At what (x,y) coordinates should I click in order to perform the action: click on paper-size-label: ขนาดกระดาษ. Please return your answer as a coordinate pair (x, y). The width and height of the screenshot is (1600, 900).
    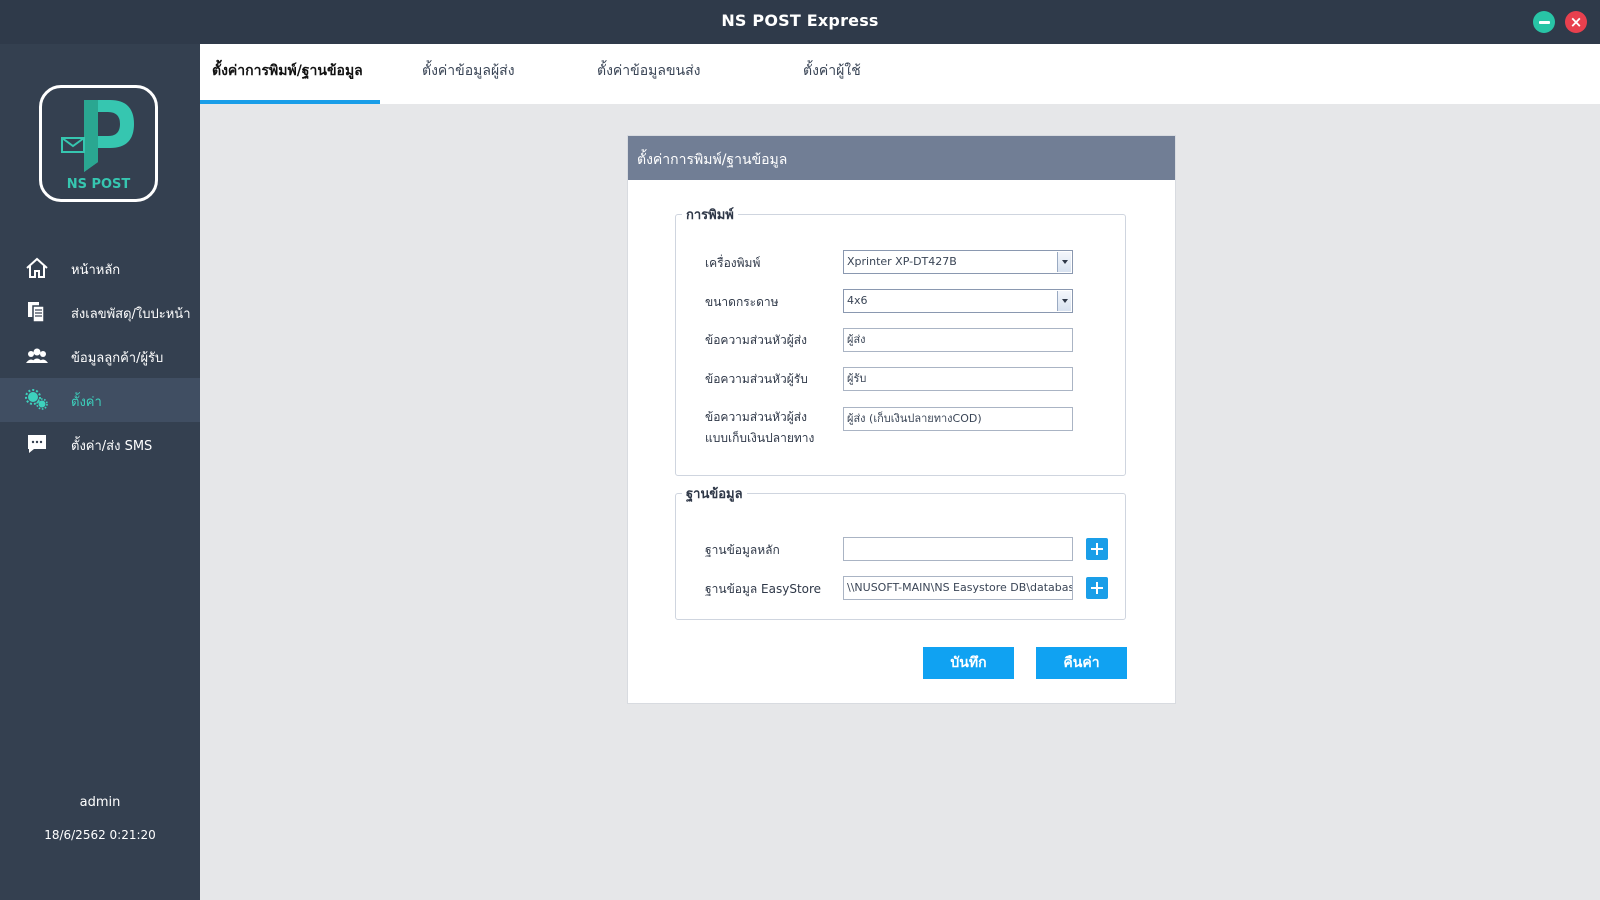
    Looking at the image, I should click on (742, 302).